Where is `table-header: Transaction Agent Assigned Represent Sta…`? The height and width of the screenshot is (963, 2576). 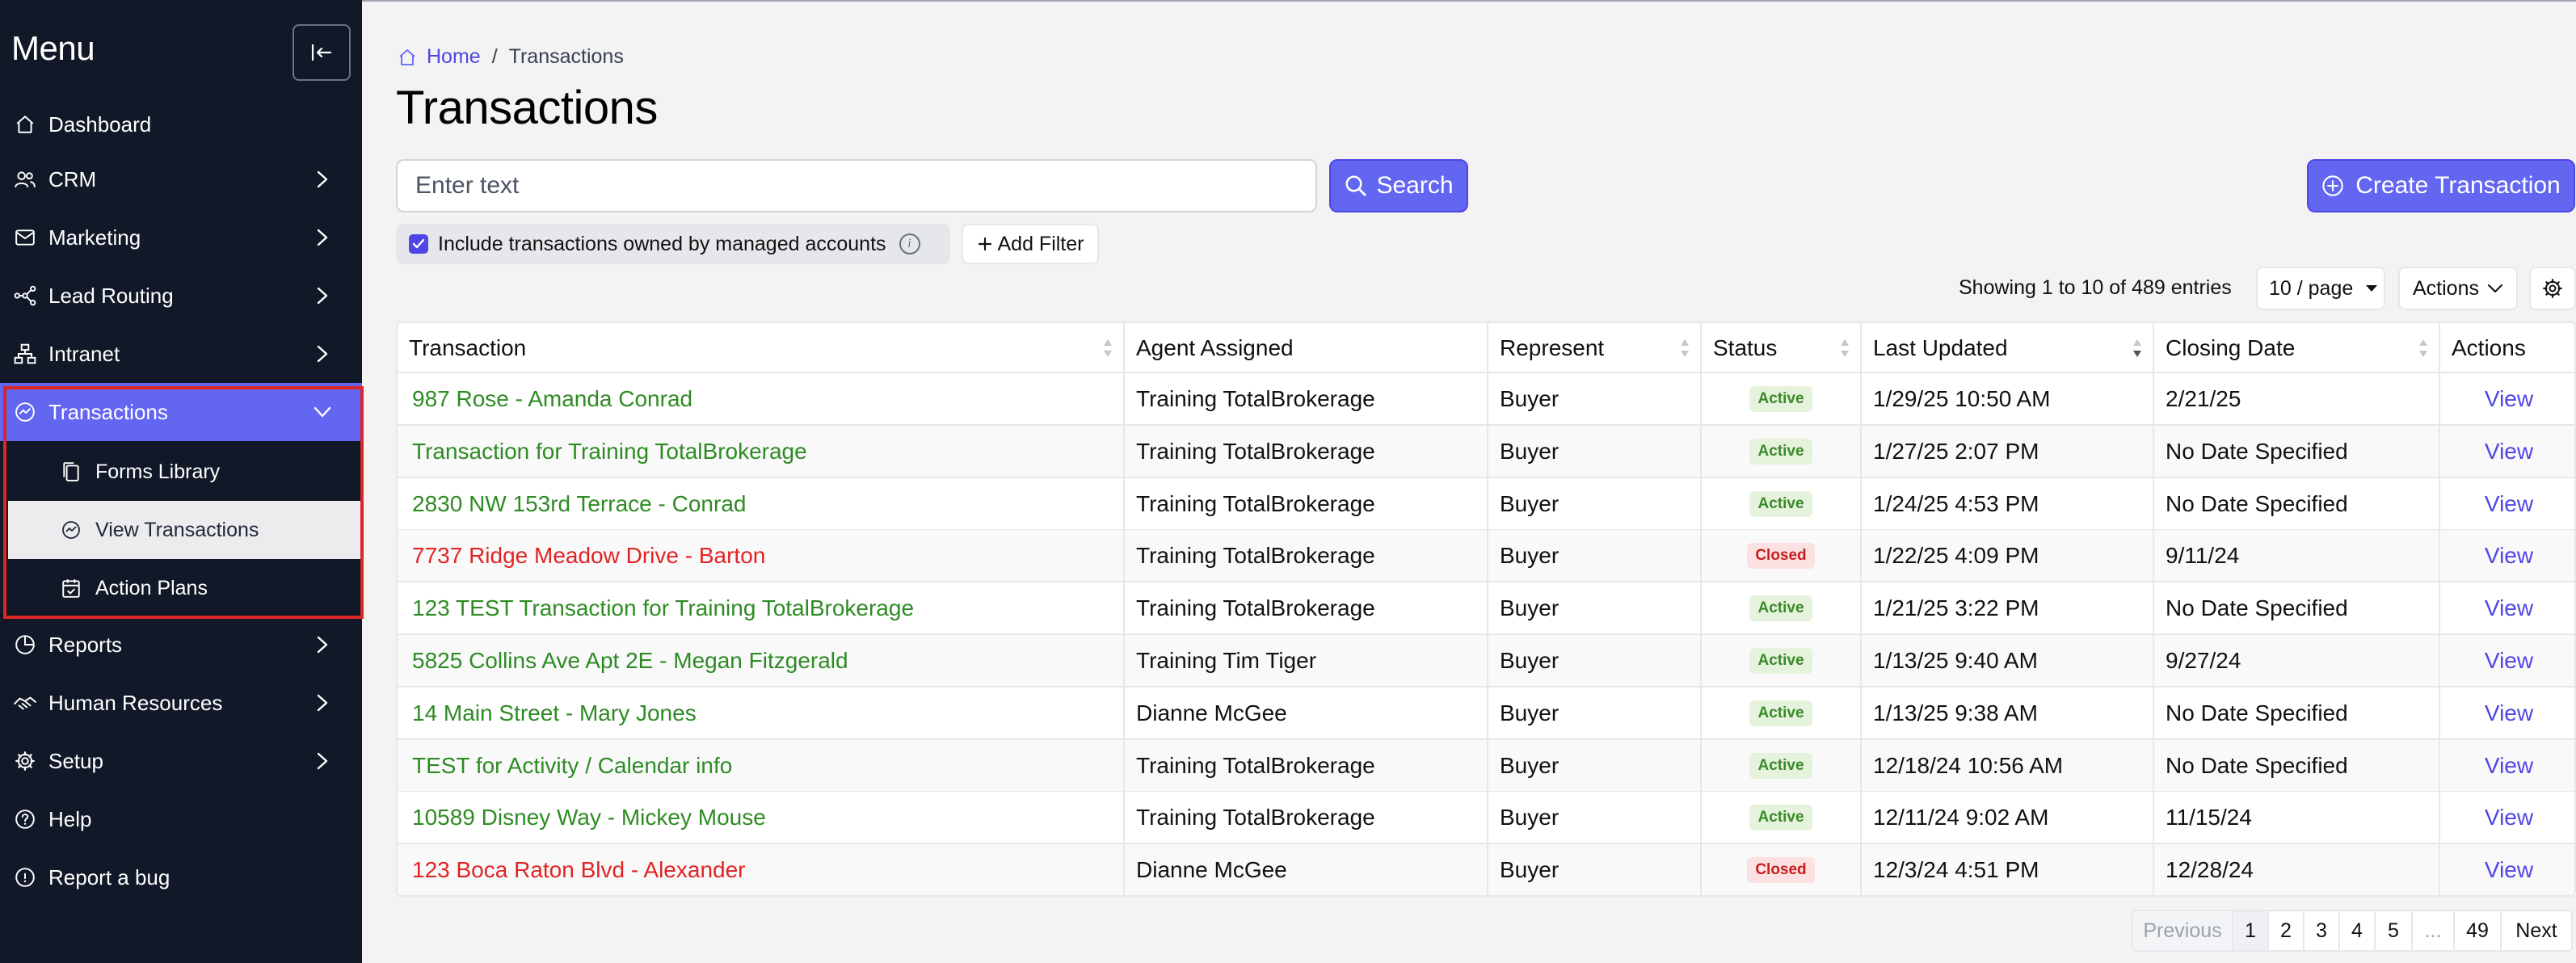 table-header: Transaction Agent Assigned Represent Sta… is located at coordinates (1486, 348).